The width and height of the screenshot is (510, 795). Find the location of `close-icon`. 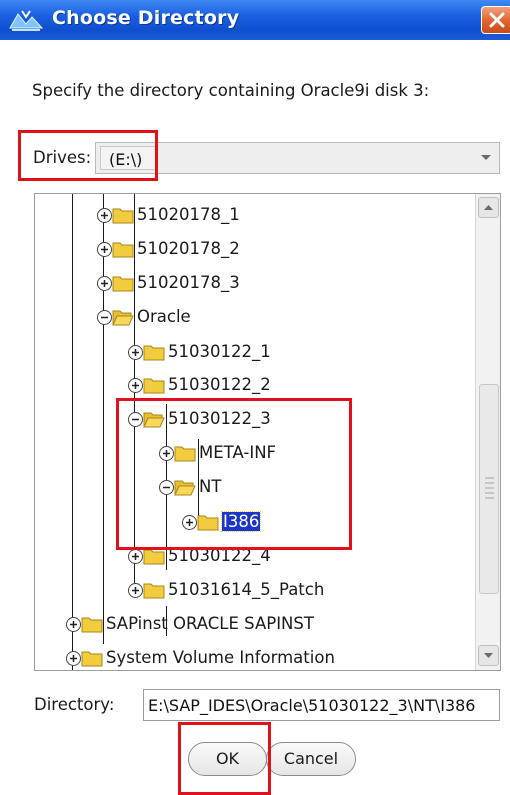

close-icon is located at coordinates (497, 20).